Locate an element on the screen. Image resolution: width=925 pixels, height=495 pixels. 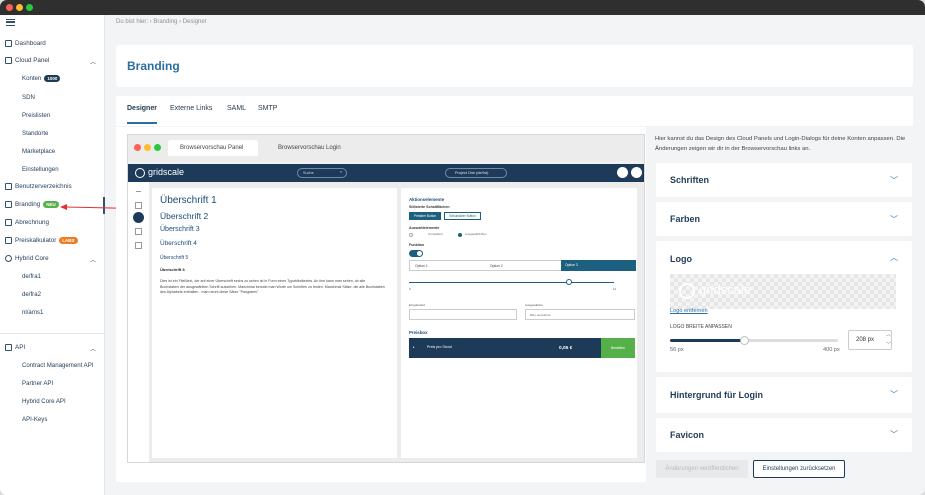
sidebar-item-label: SDN is located at coordinates (28, 97).